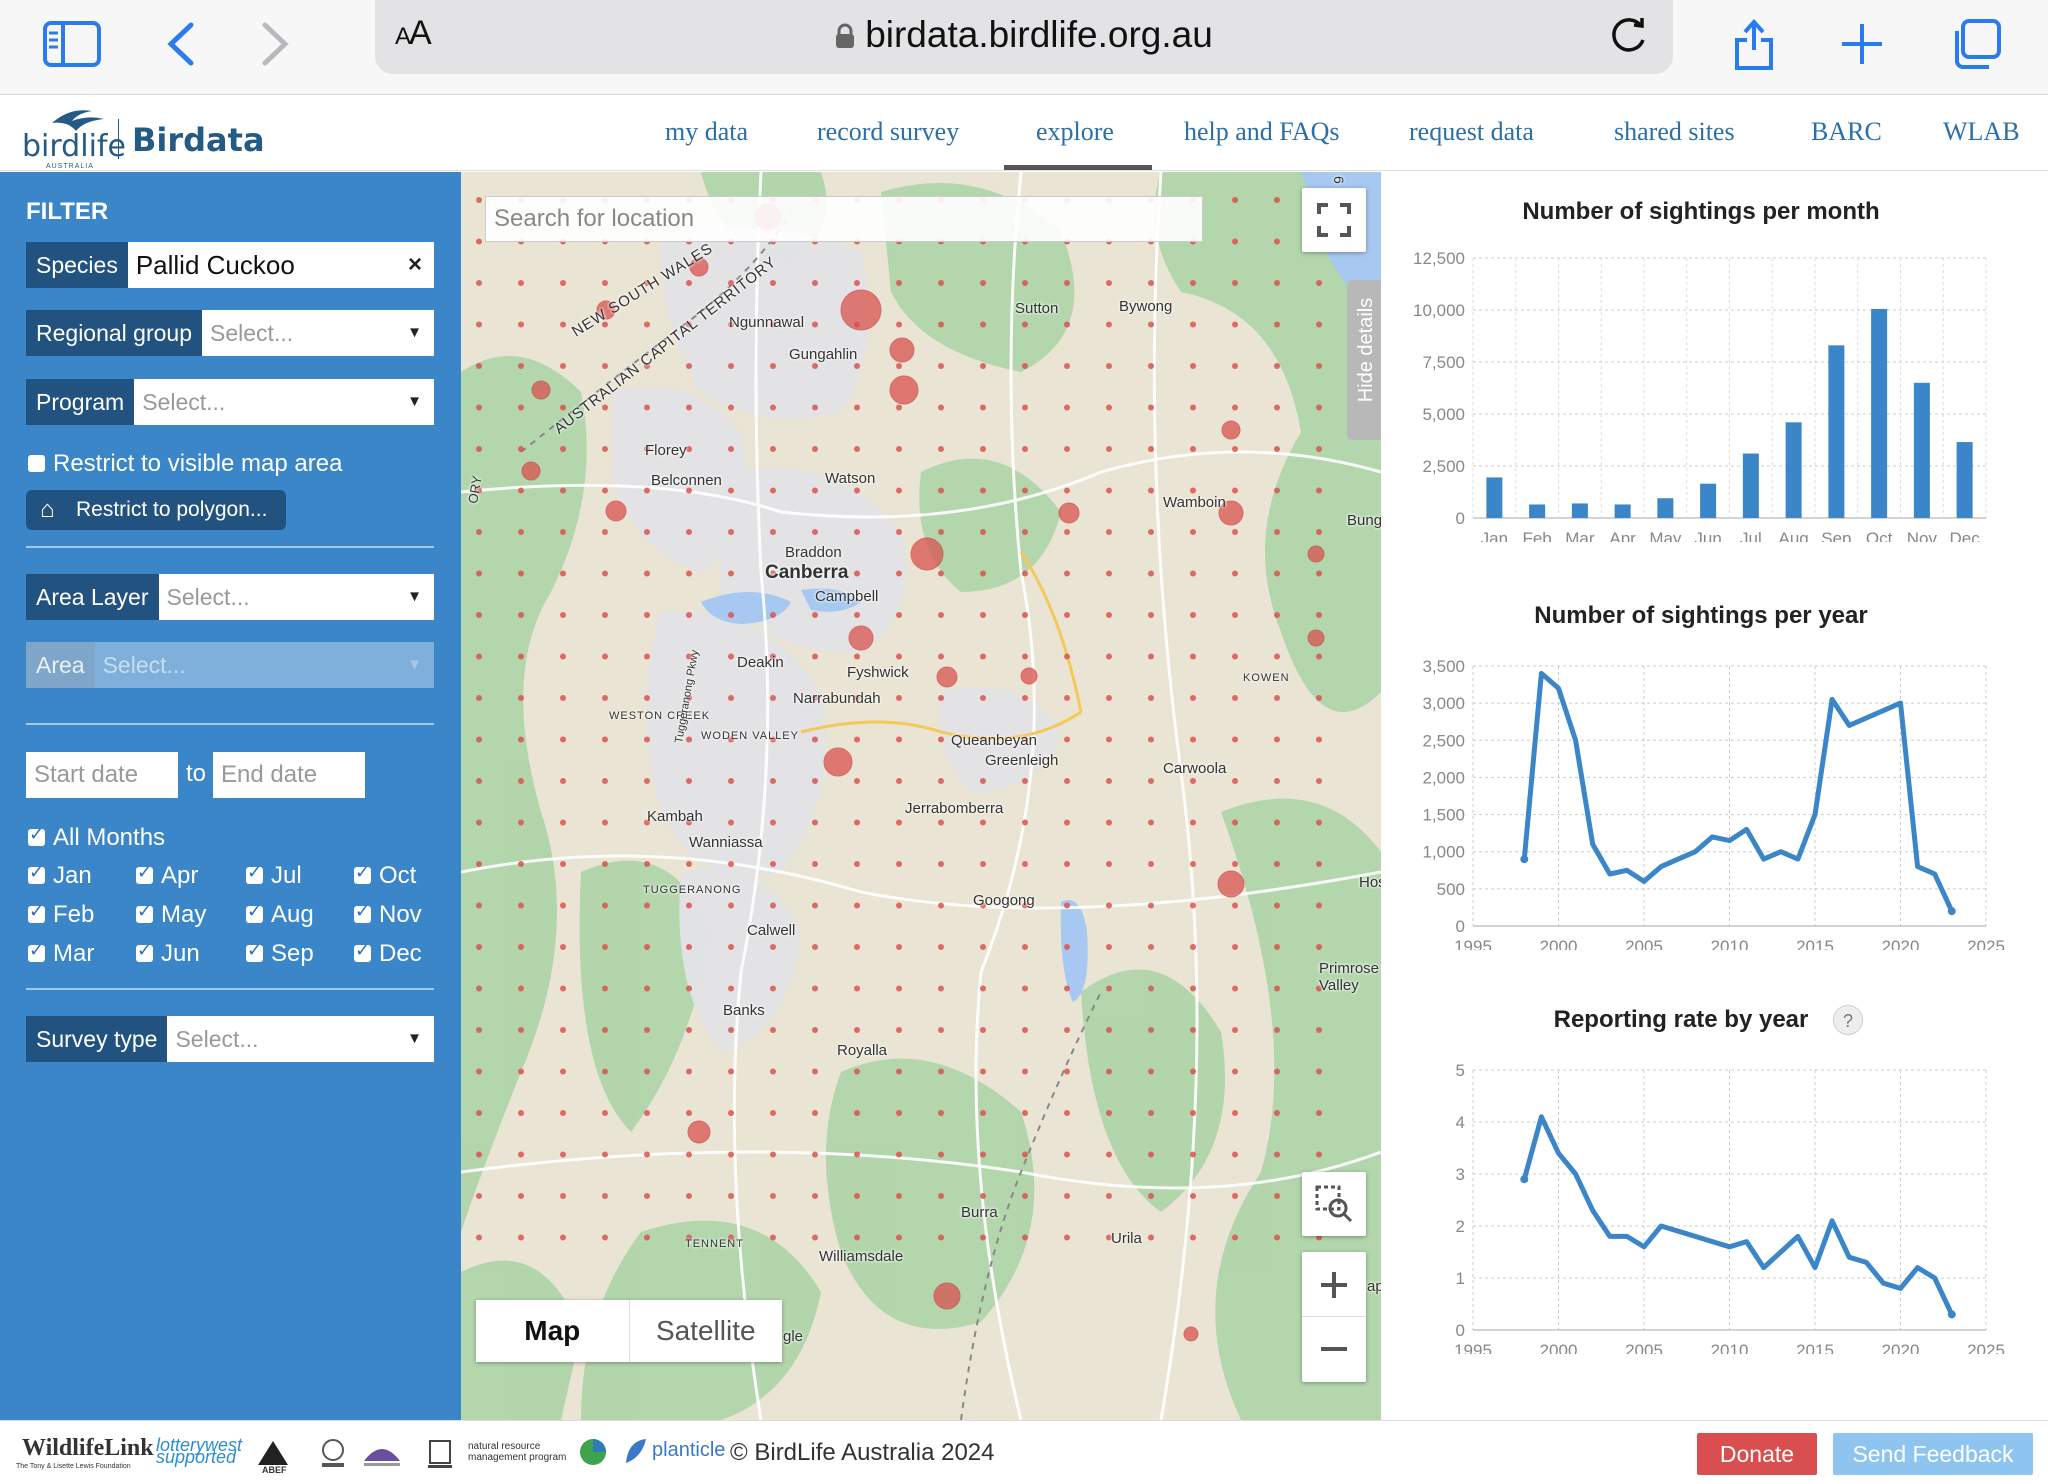 The image size is (2048, 1484). Describe the element at coordinates (171, 915) in the screenshot. I see `month-may-checkbox: May` at that location.